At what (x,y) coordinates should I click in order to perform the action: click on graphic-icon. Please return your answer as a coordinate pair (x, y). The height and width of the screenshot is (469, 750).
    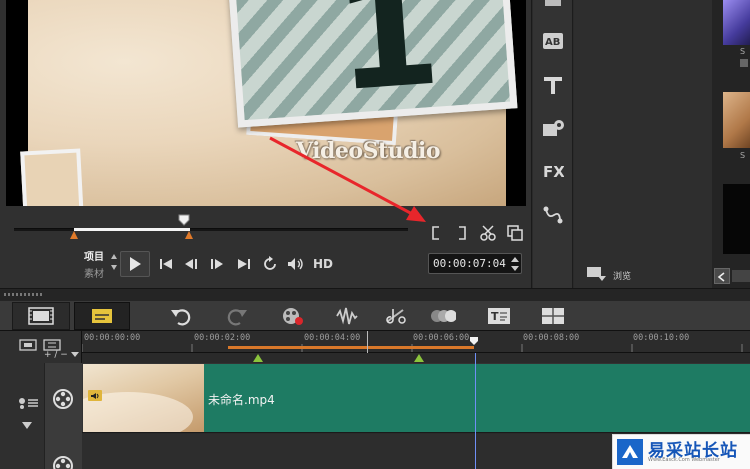
    Looking at the image, I should click on (553, 128).